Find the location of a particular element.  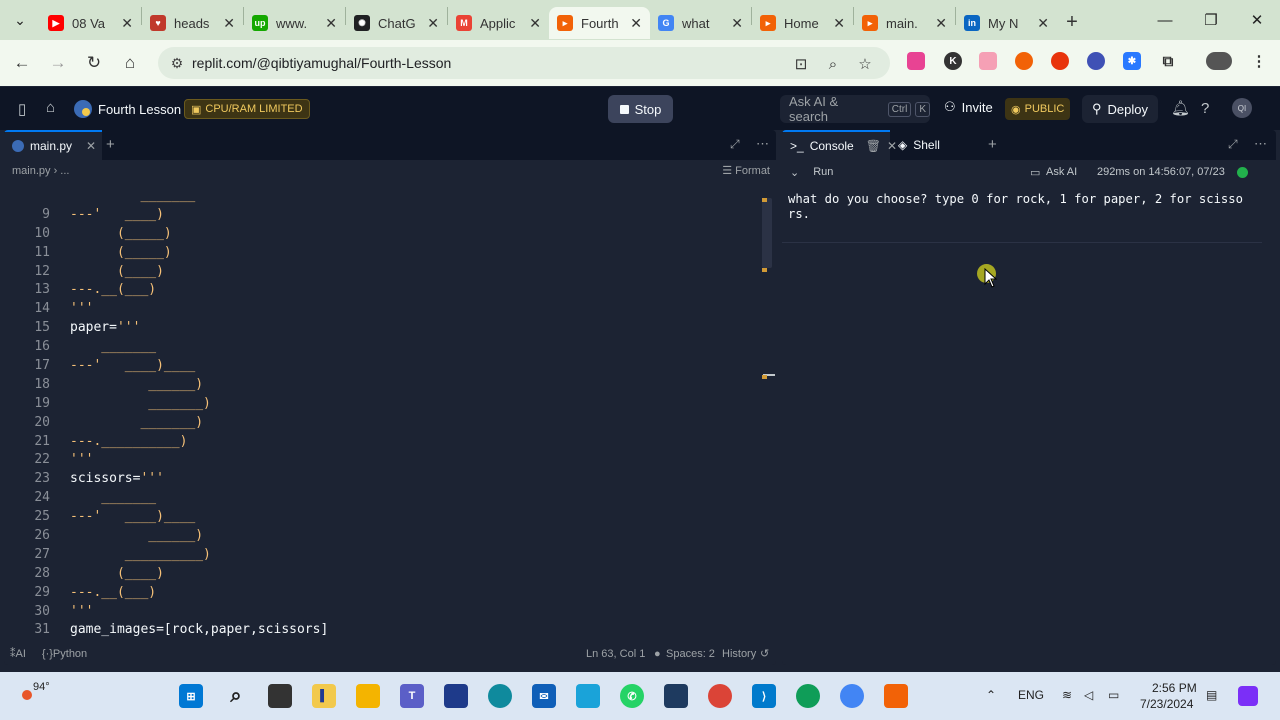

app-icon is located at coordinates (676, 696).